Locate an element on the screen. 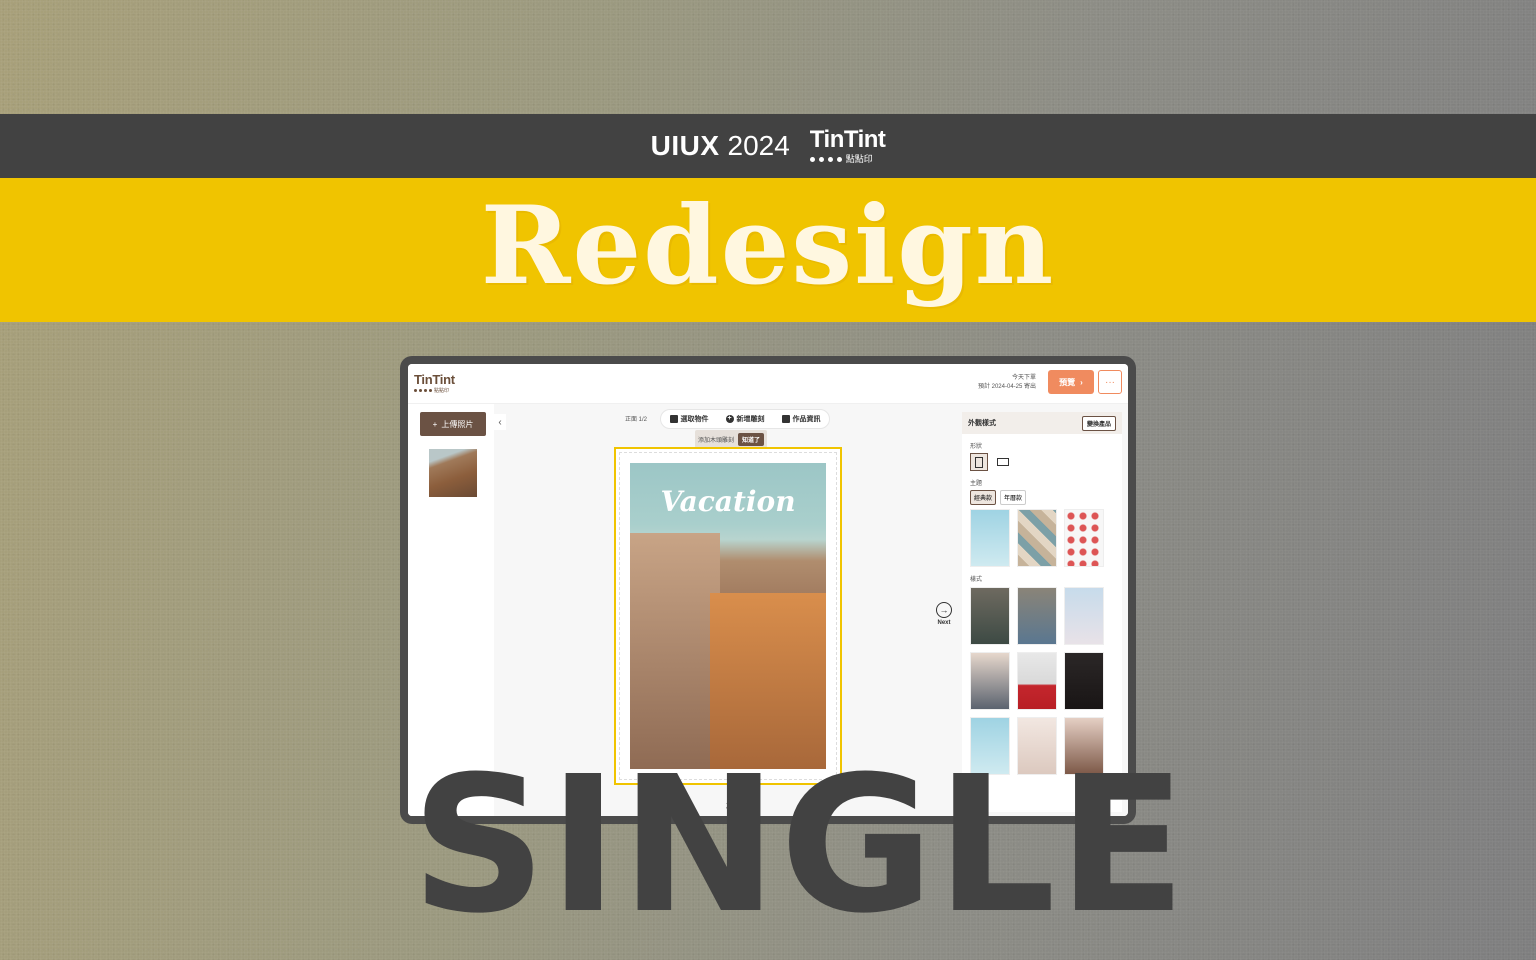  portrait-shape-option is located at coordinates (979, 462).